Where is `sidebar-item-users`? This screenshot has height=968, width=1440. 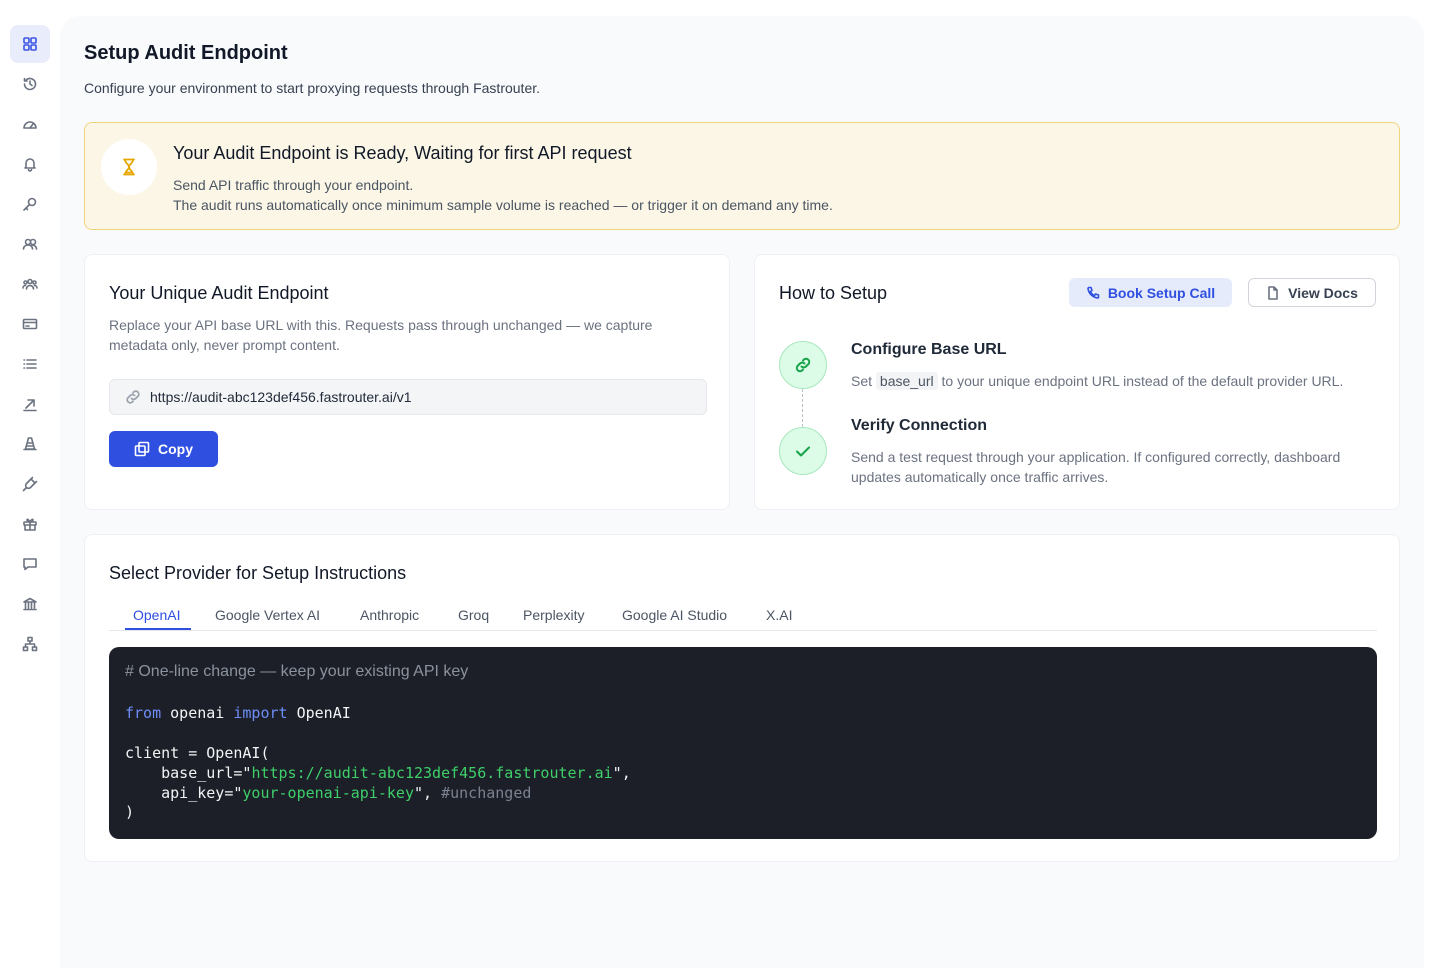 sidebar-item-users is located at coordinates (30, 244).